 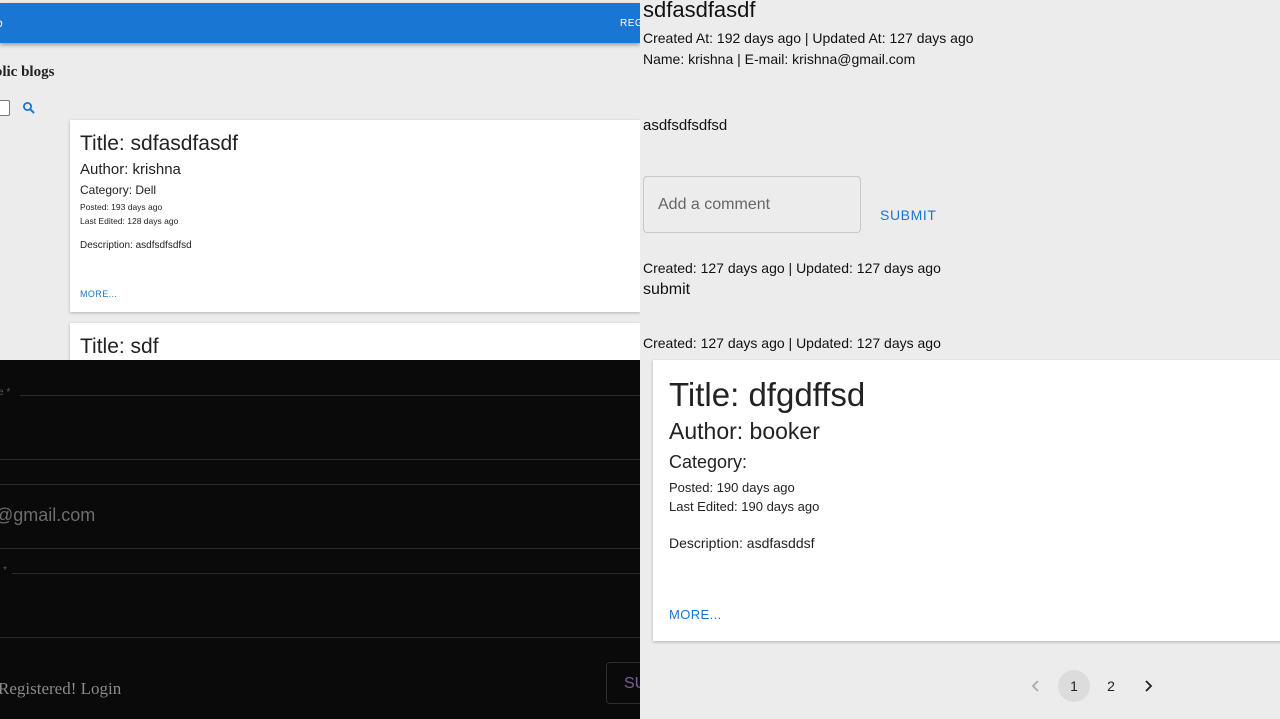 What do you see at coordinates (29, 108) in the screenshot?
I see `search-icon` at bounding box center [29, 108].